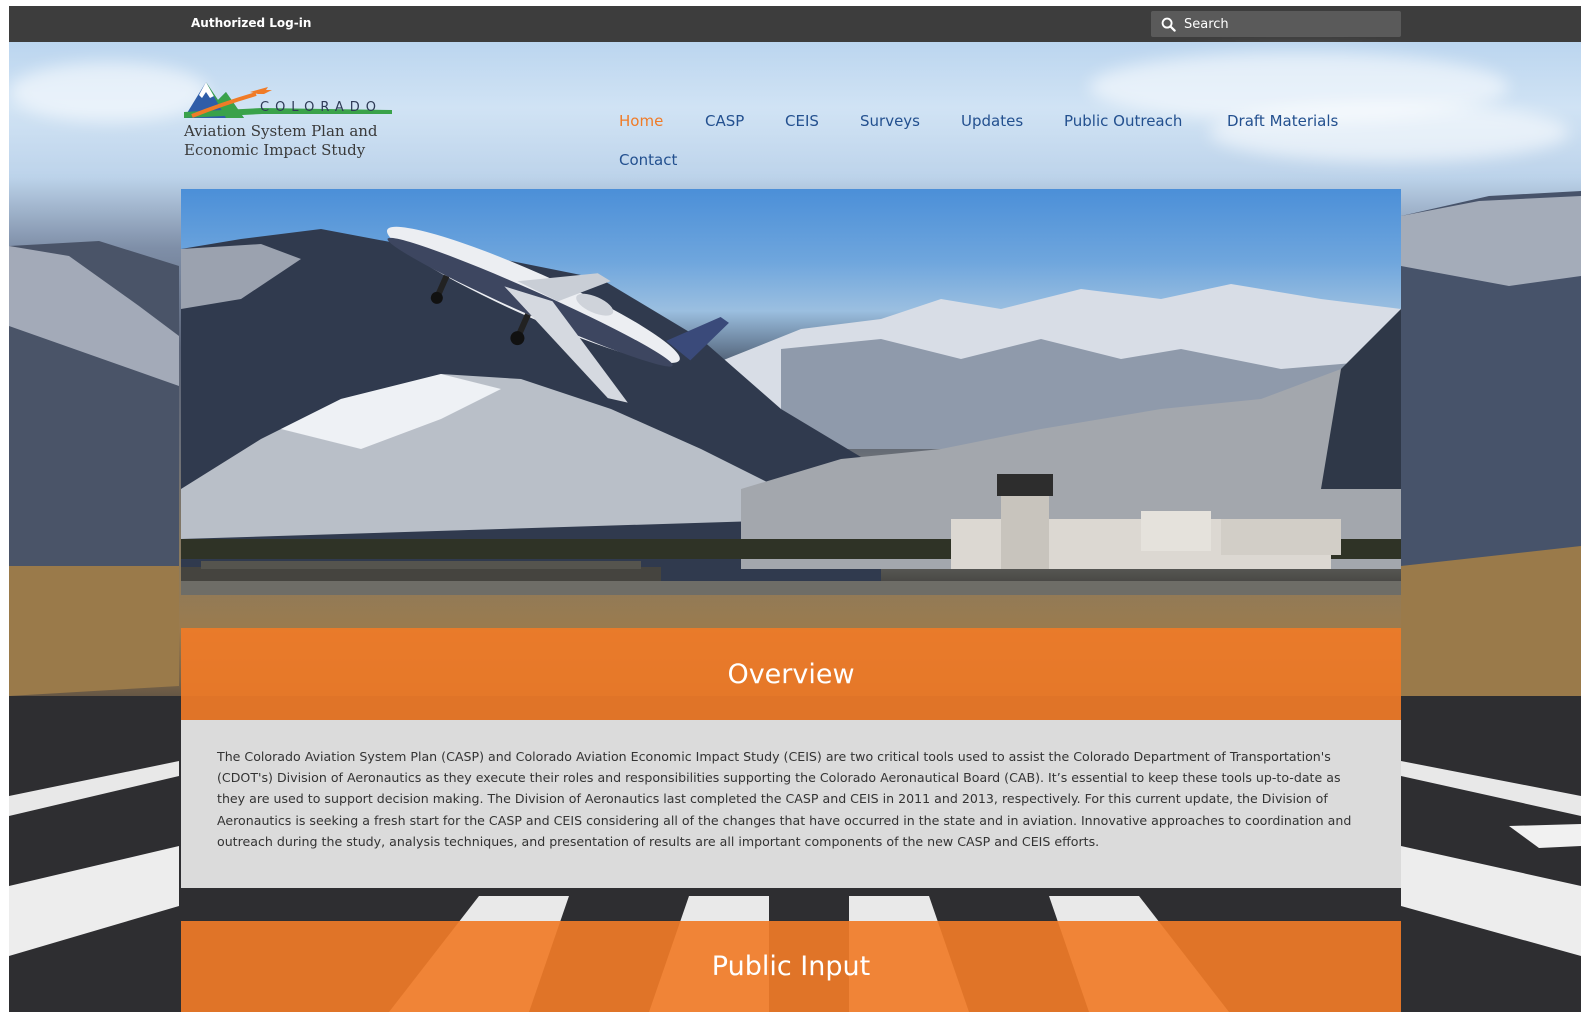  I want to click on nav-item-updates: Updates, so click(992, 121).